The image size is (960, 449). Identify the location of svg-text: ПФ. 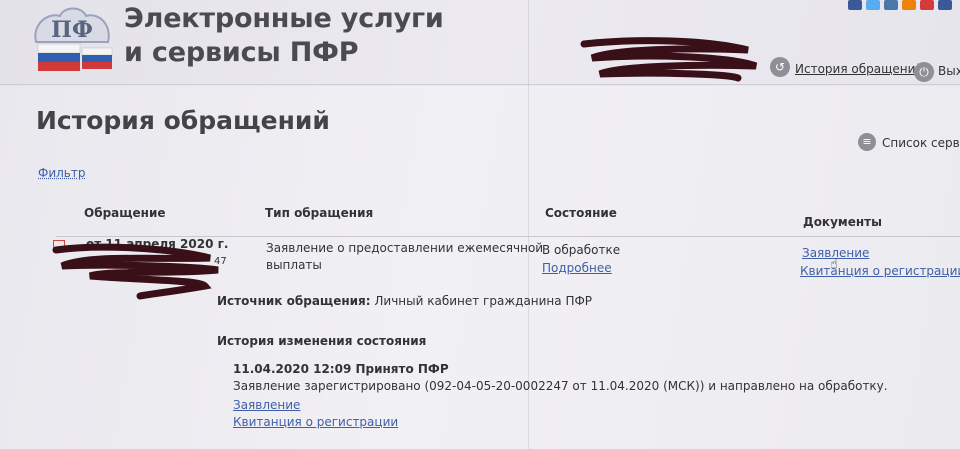
(72, 30).